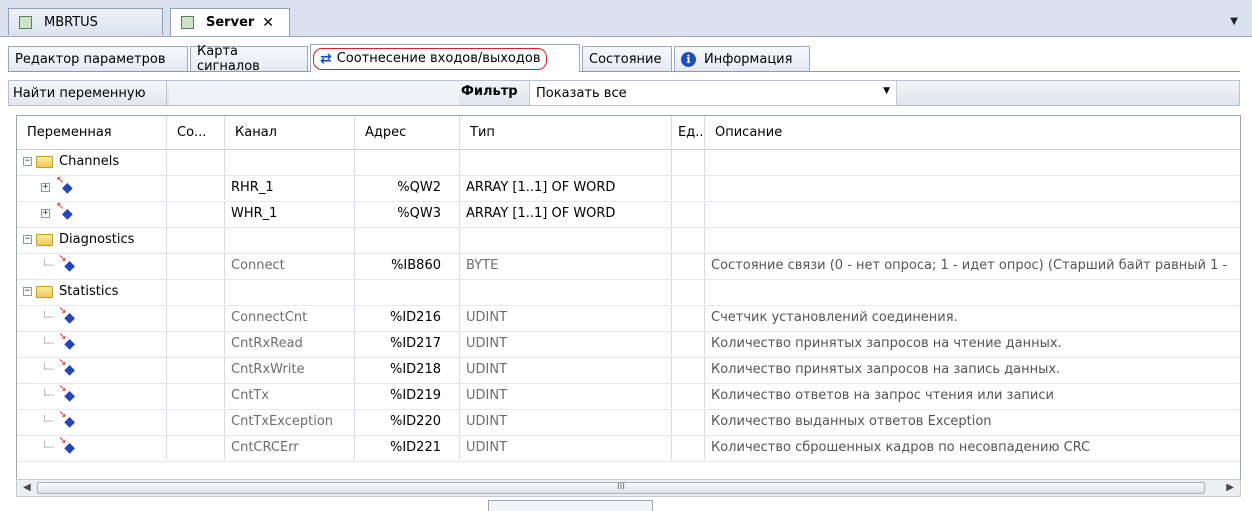 The width and height of the screenshot is (1252, 511). What do you see at coordinates (314, 93) in the screenshot?
I see `find-variable-input` at bounding box center [314, 93].